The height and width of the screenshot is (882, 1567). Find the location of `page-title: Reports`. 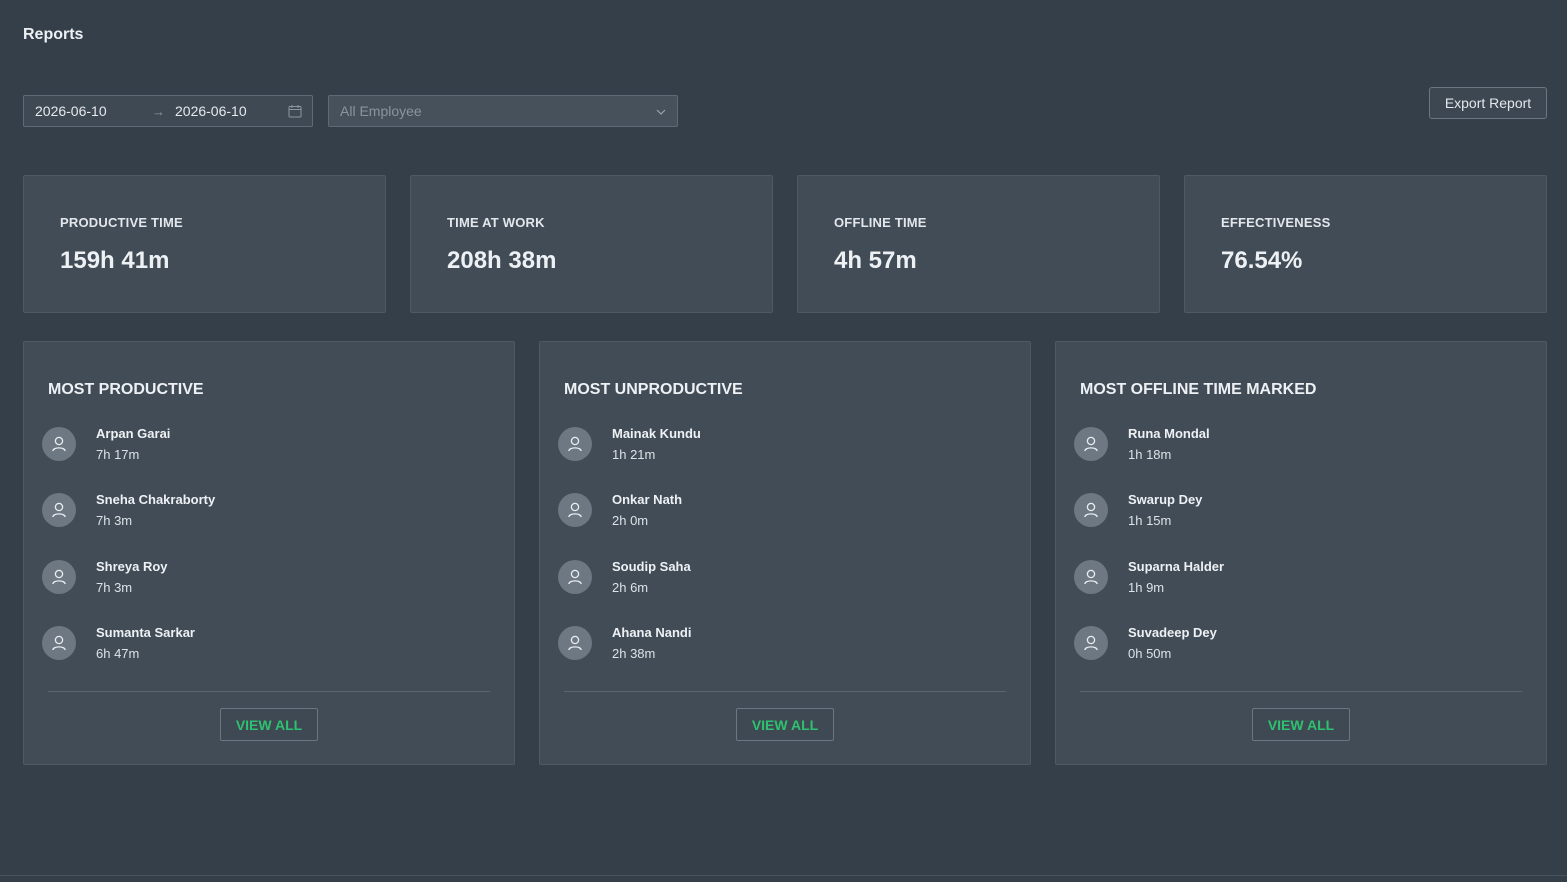

page-title: Reports is located at coordinates (53, 34).